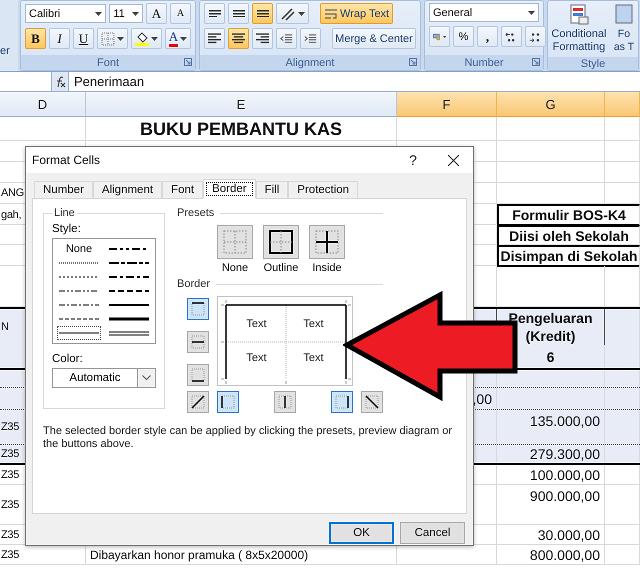  Describe the element at coordinates (357, 13) in the screenshot. I see `wrap-text-button: Wrap Text` at that location.